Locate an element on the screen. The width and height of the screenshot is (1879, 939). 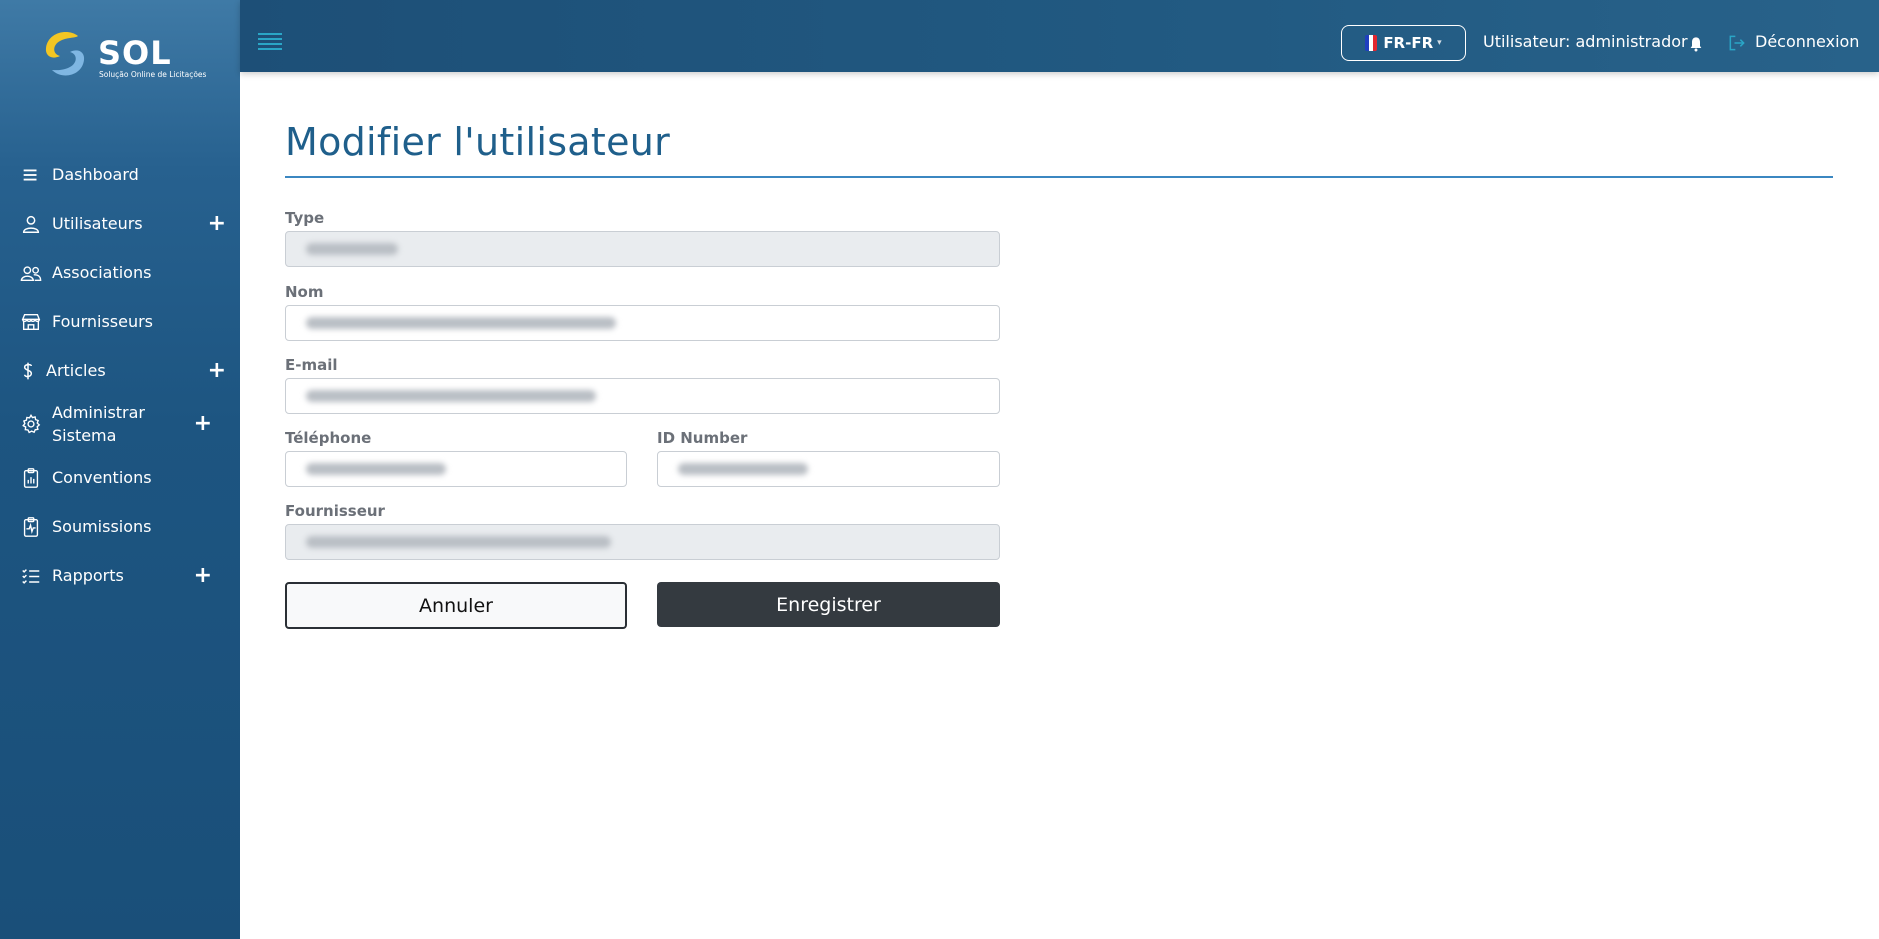
user-icon is located at coordinates (31, 224).